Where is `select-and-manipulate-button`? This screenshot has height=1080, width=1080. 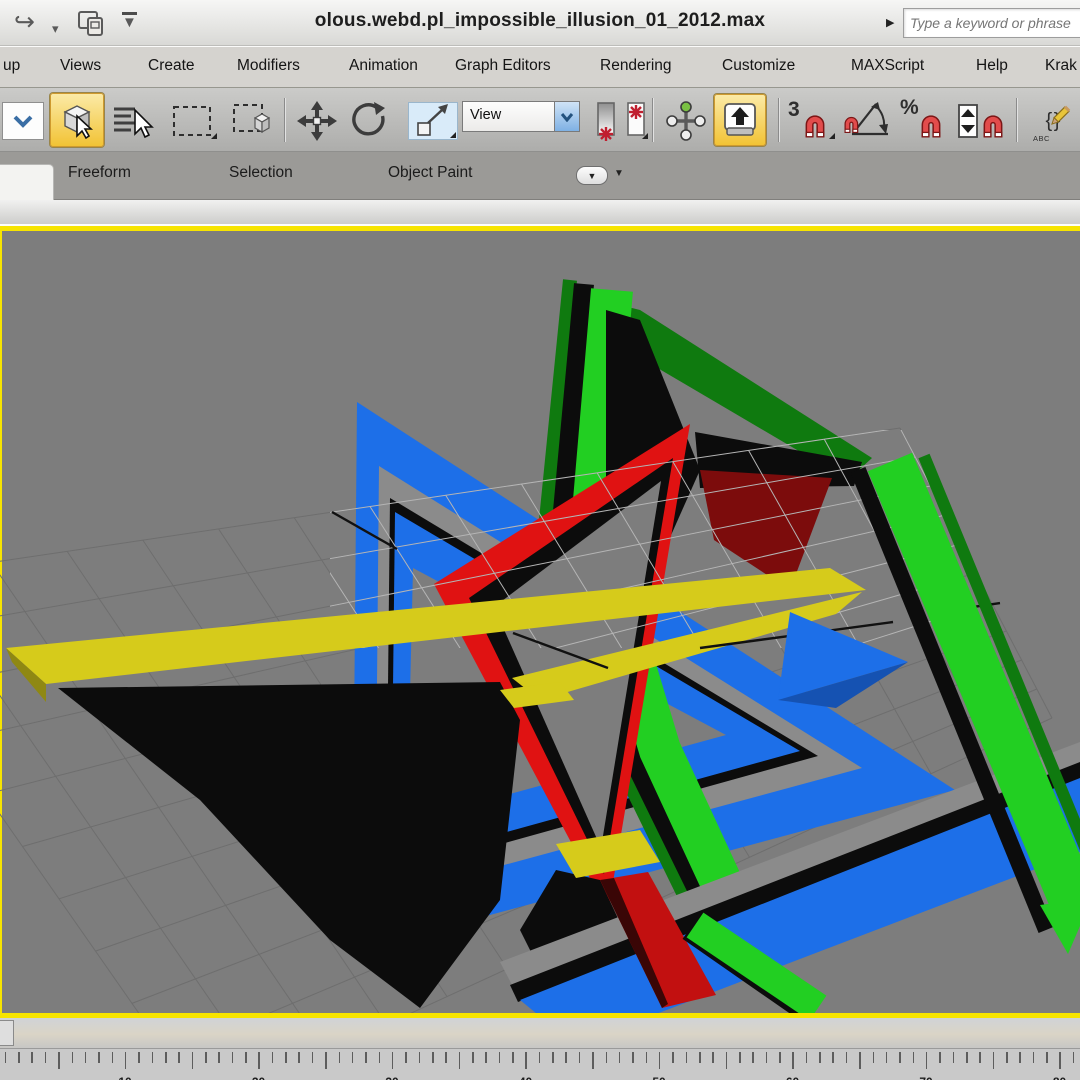 select-and-manipulate-button is located at coordinates (686, 121).